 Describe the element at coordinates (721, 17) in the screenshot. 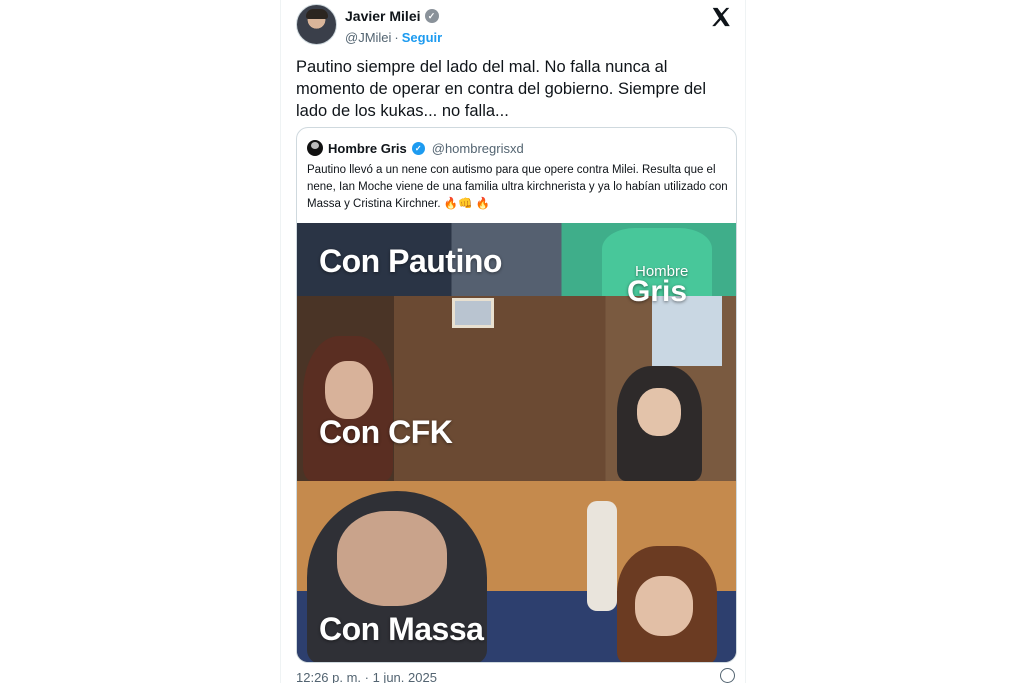

I see `x-logo-icon` at that location.